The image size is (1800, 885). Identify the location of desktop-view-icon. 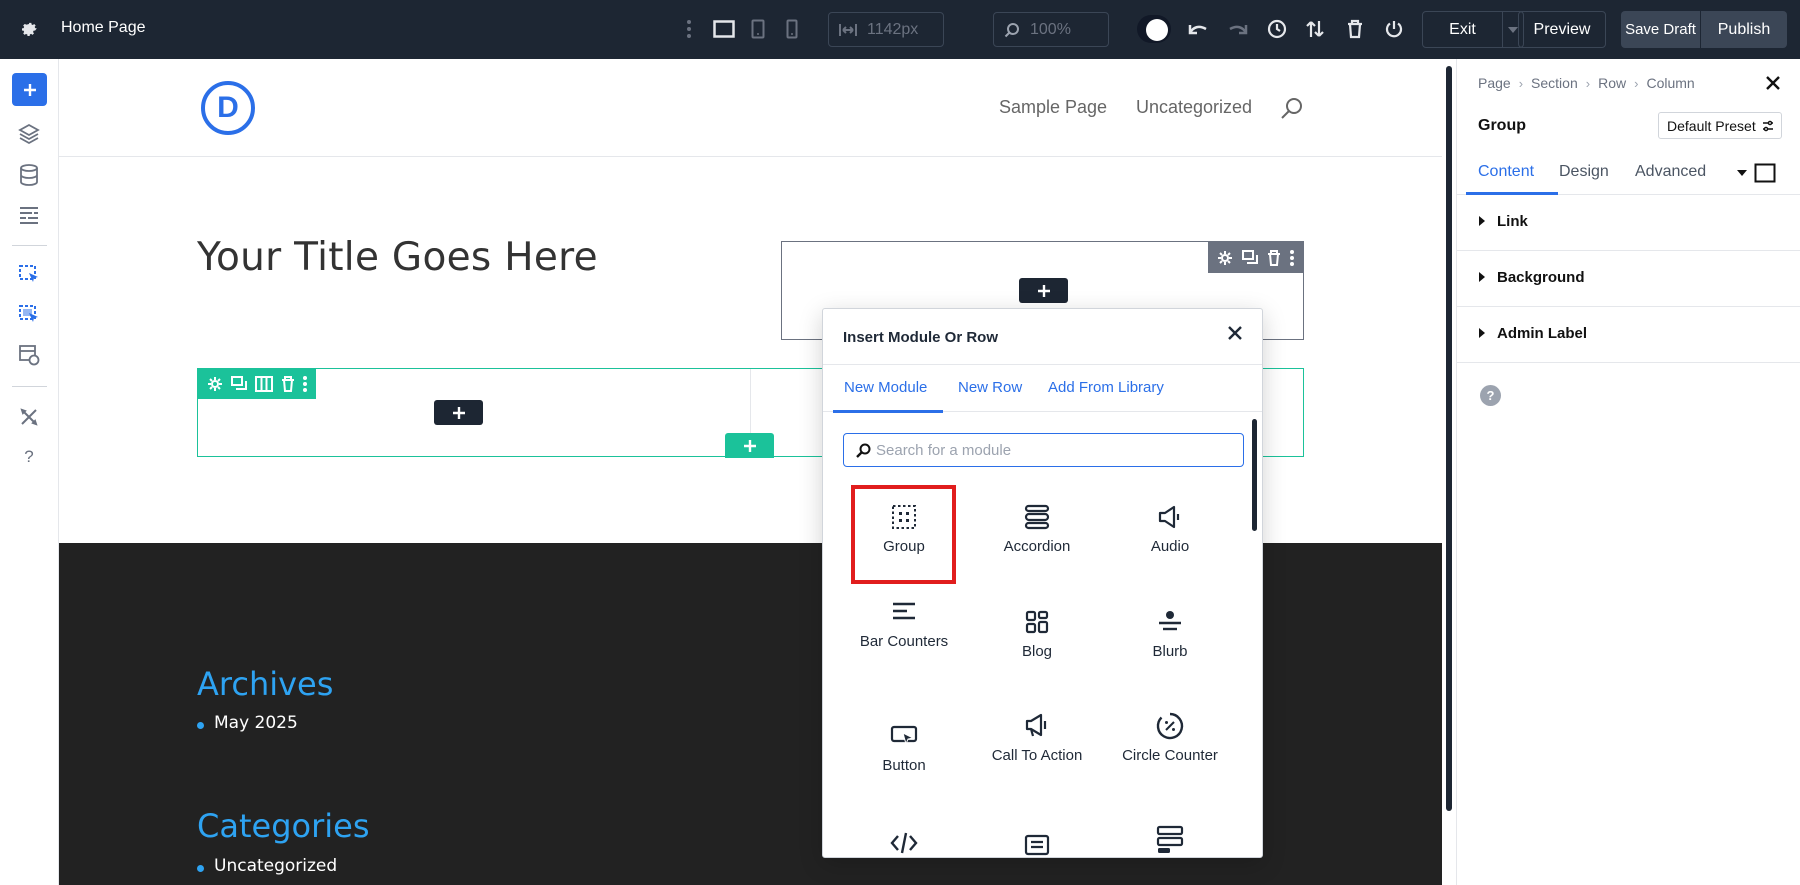
(724, 29).